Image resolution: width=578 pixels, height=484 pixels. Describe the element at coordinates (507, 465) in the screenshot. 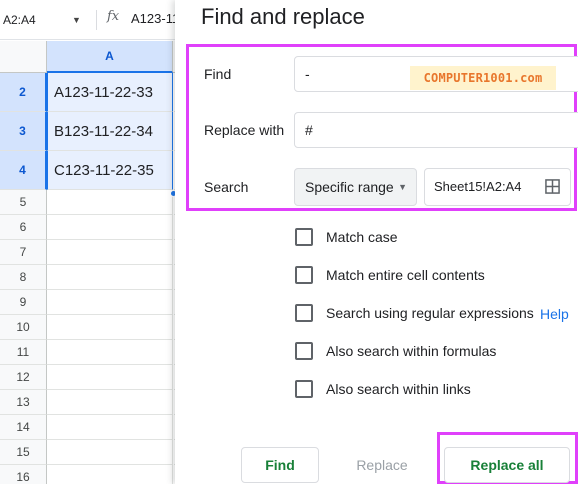

I see `replace-all-button: Replace all` at that location.